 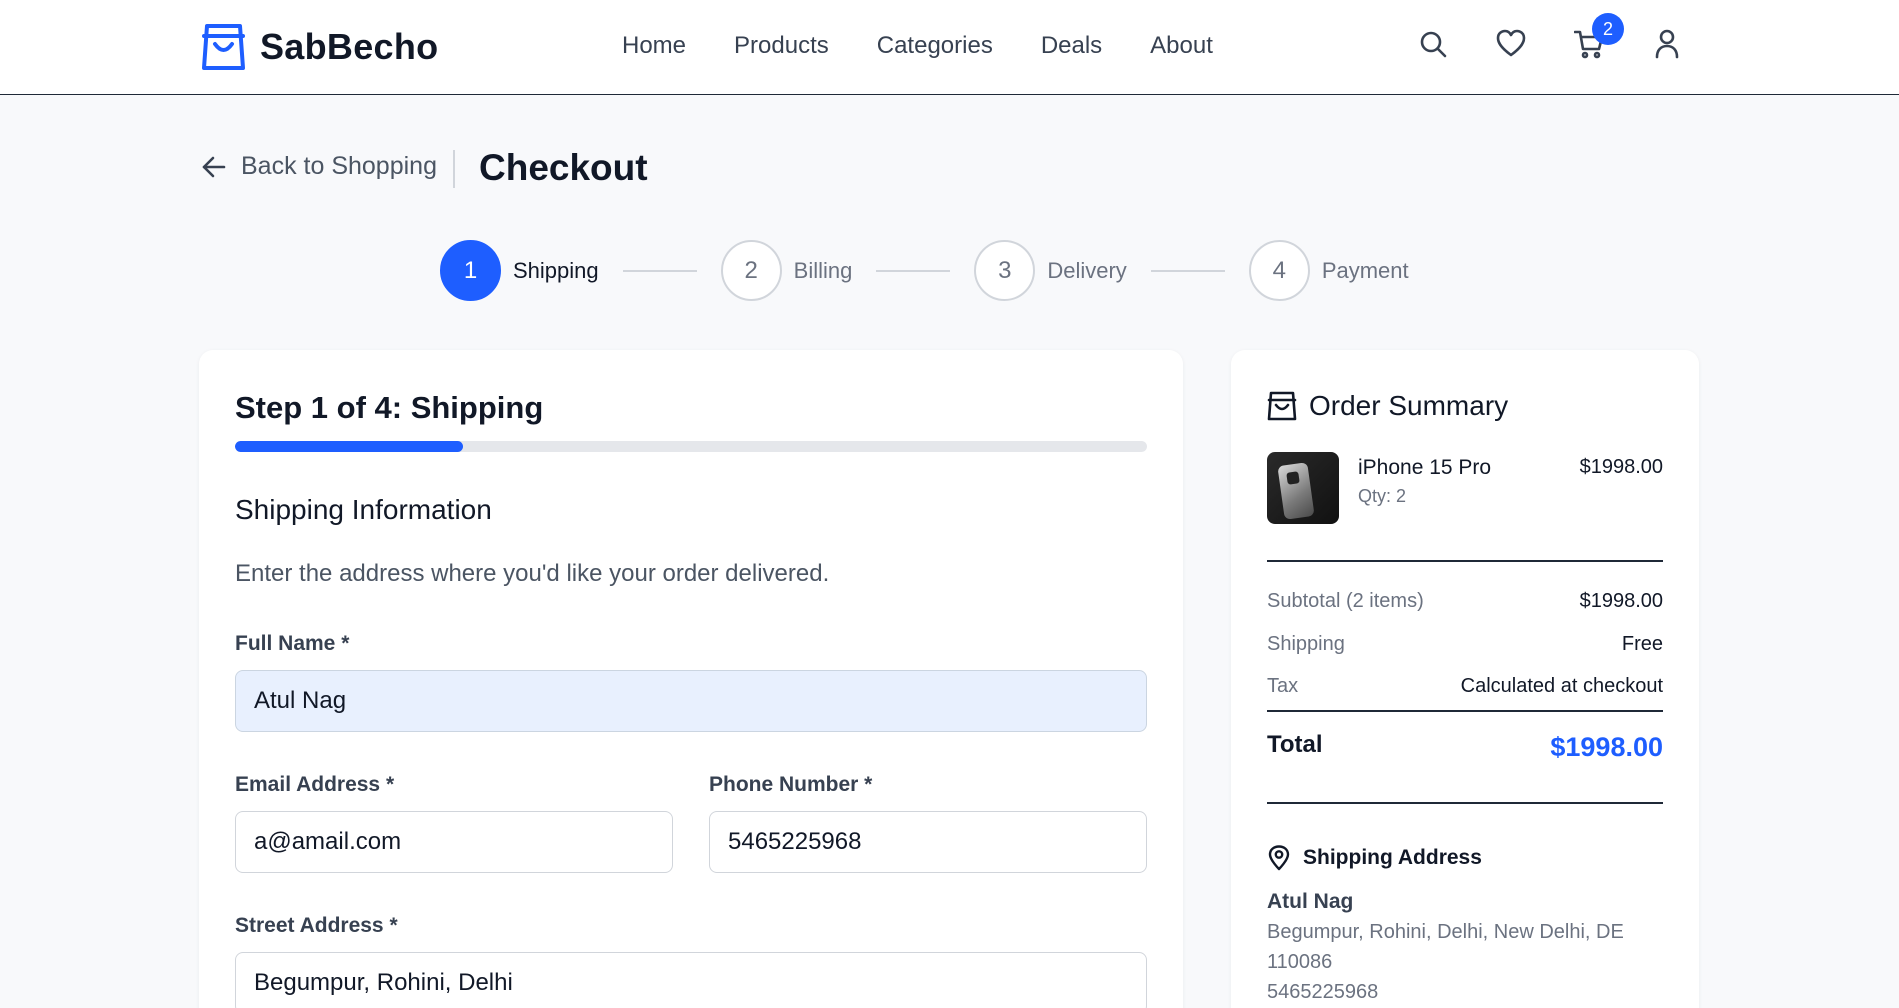 I want to click on brand-name: SabBecho, so click(x=349, y=46).